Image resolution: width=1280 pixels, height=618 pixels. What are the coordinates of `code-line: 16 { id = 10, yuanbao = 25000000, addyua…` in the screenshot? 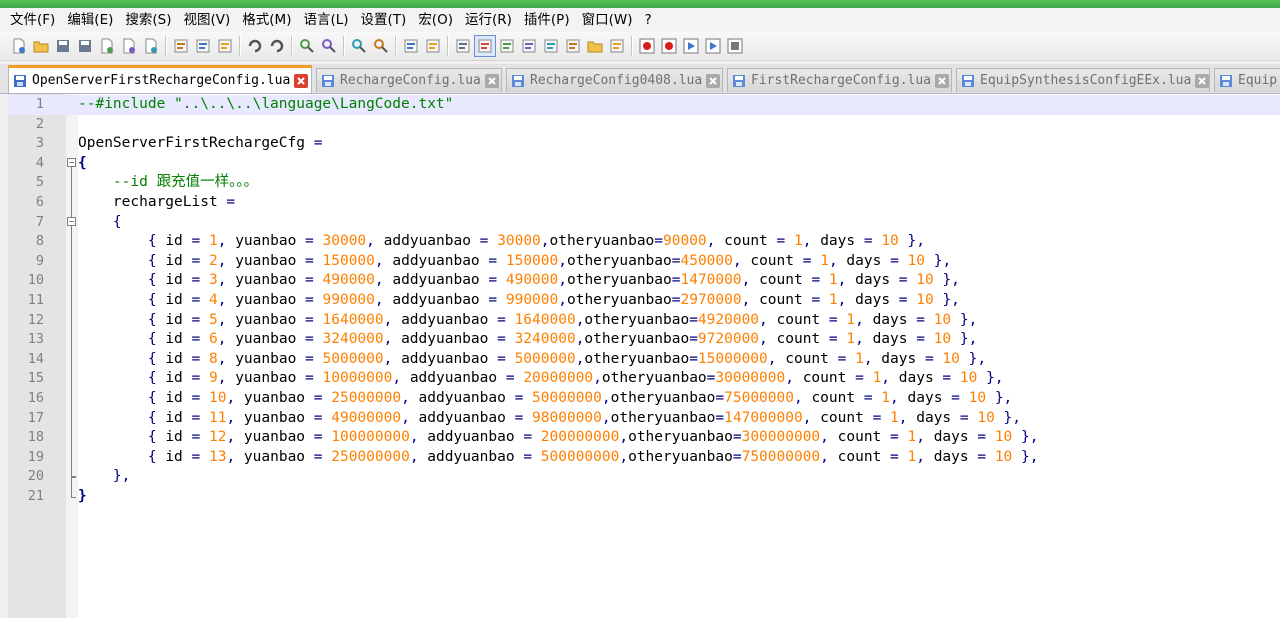 It's located at (644, 399).